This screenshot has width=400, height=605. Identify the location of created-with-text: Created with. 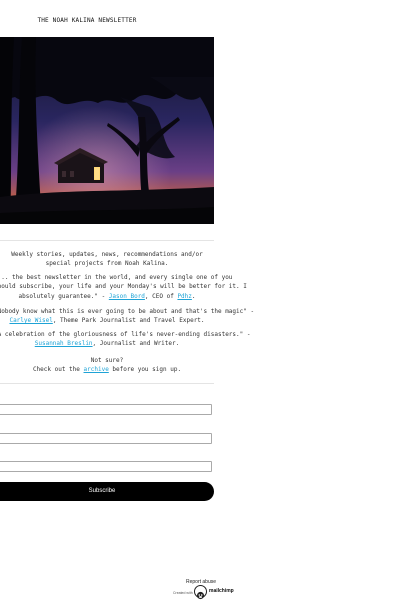
(183, 593).